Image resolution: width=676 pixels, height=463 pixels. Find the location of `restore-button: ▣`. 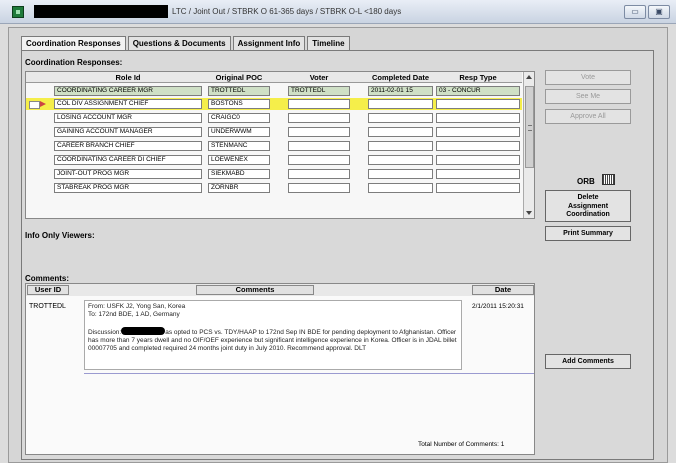

restore-button: ▣ is located at coordinates (659, 12).